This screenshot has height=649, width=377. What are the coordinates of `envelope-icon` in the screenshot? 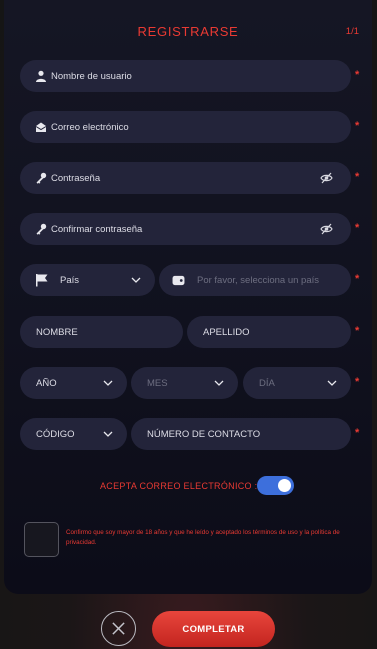 It's located at (40, 127).